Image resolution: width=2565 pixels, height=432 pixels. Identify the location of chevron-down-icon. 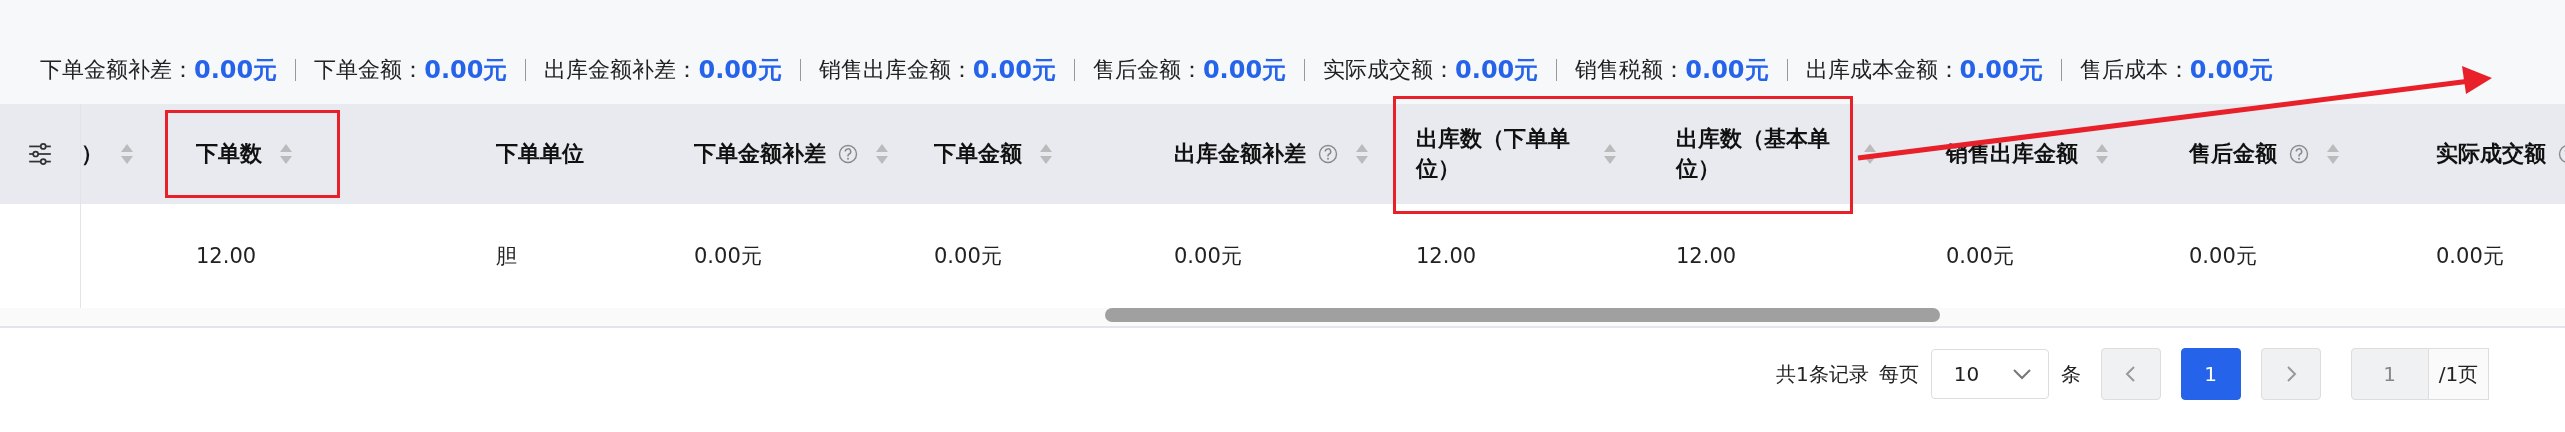
(2021, 374).